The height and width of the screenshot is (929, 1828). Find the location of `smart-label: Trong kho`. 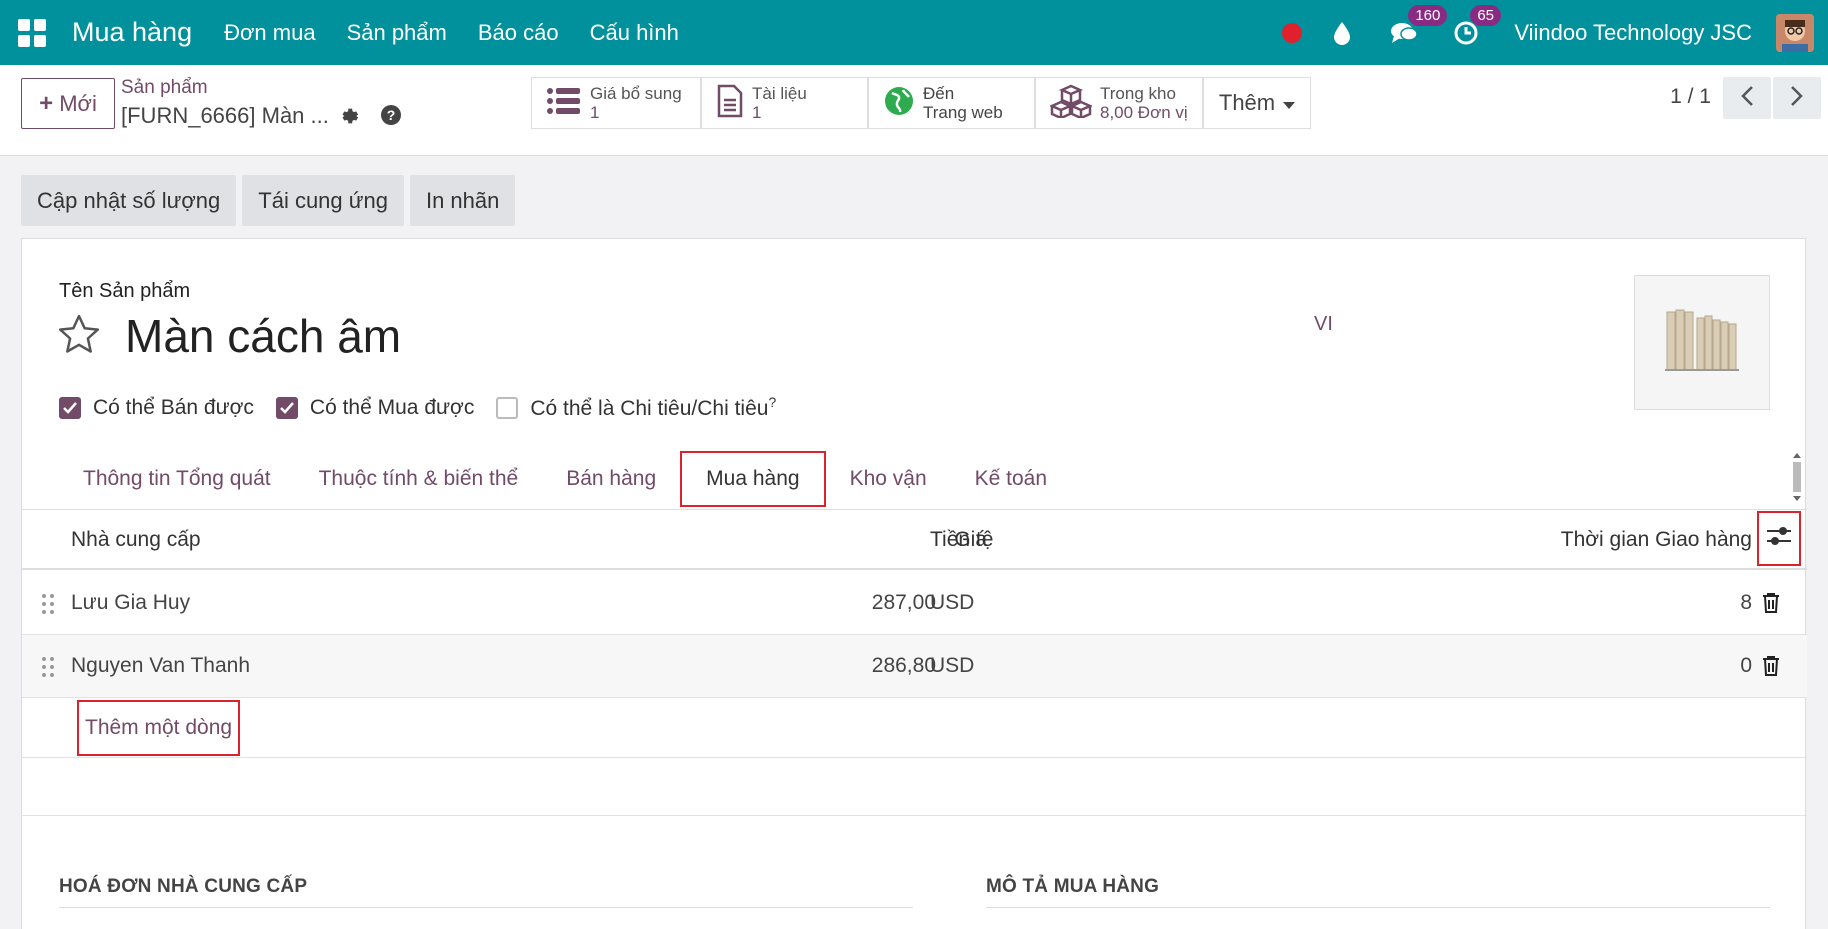

smart-label: Trong kho is located at coordinates (1138, 93).